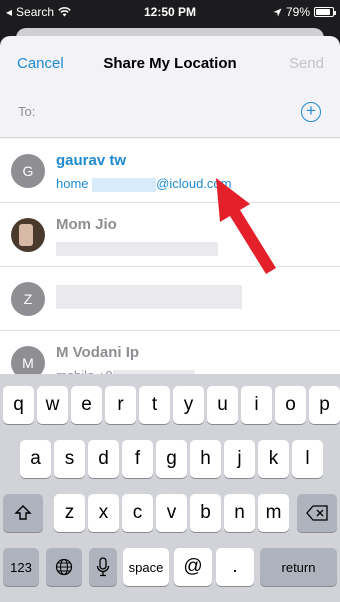  Describe the element at coordinates (297, 12) in the screenshot. I see `battery-percent: 79%` at that location.